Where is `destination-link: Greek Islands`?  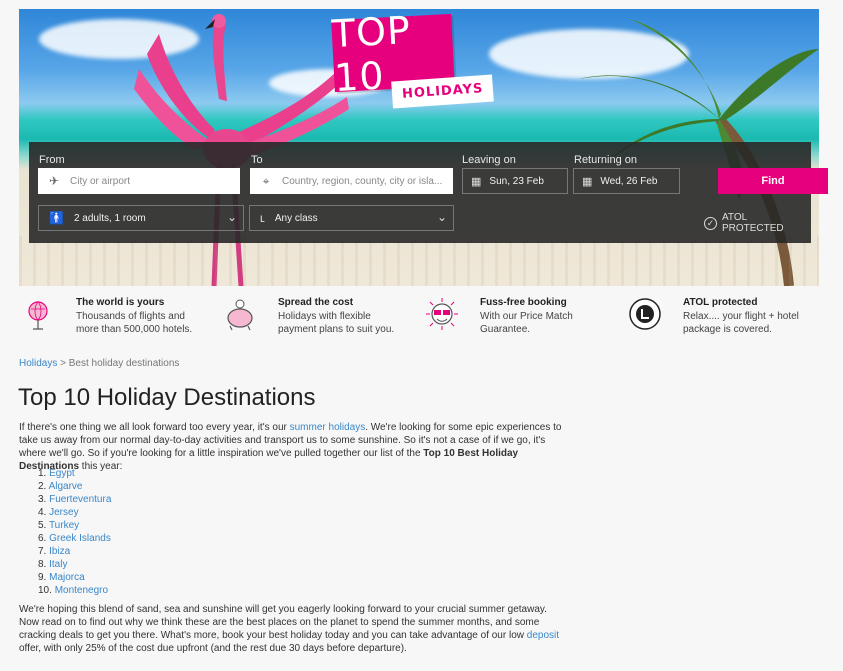 destination-link: Greek Islands is located at coordinates (80, 538).